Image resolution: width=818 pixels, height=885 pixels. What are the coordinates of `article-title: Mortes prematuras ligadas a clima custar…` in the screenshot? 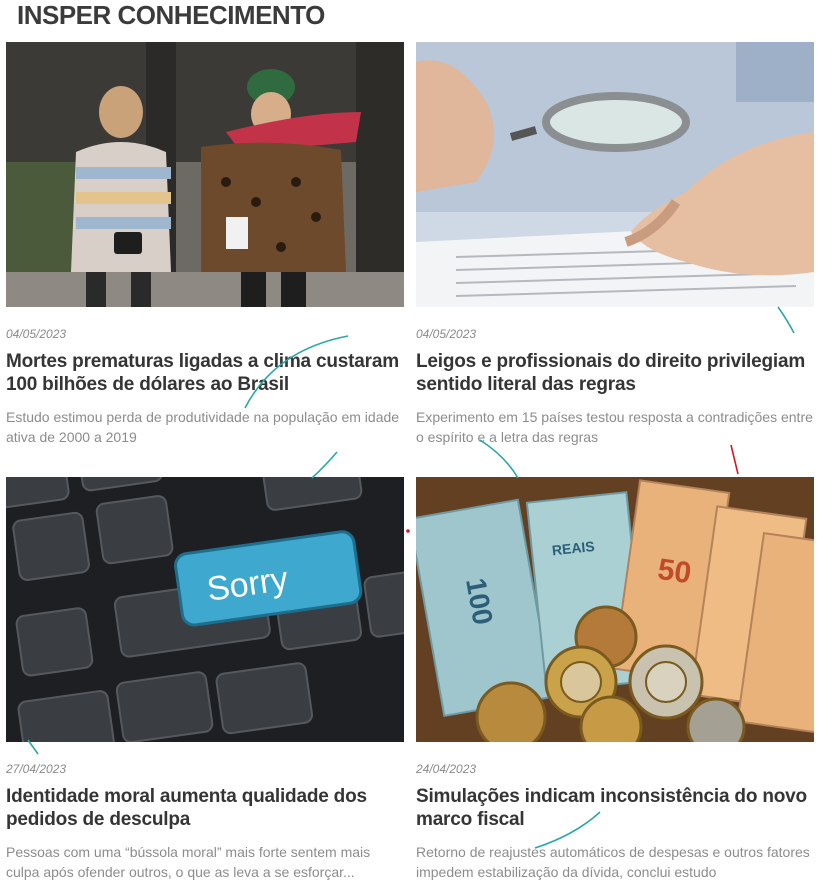 It's located at (205, 373).